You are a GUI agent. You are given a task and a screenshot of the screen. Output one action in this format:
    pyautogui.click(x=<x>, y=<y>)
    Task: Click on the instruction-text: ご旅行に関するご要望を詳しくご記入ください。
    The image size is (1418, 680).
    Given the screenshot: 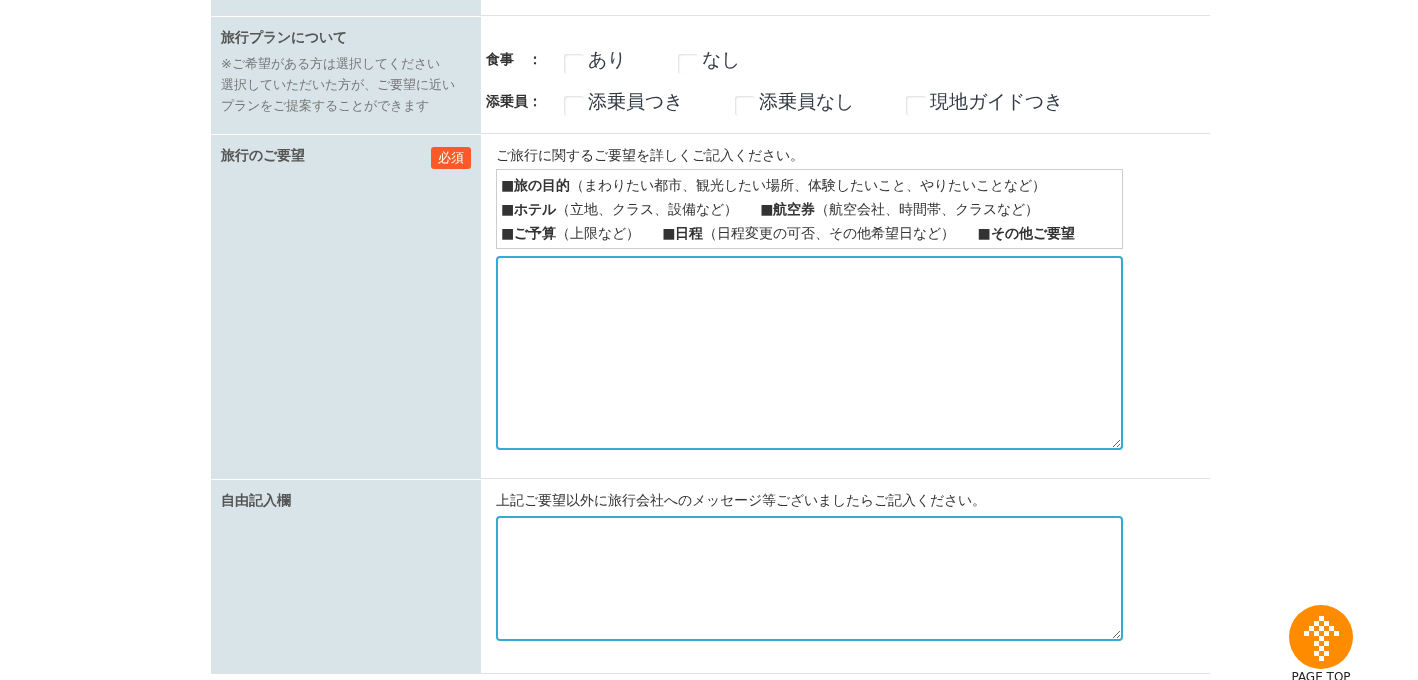 What is the action you would take?
    pyautogui.click(x=650, y=156)
    